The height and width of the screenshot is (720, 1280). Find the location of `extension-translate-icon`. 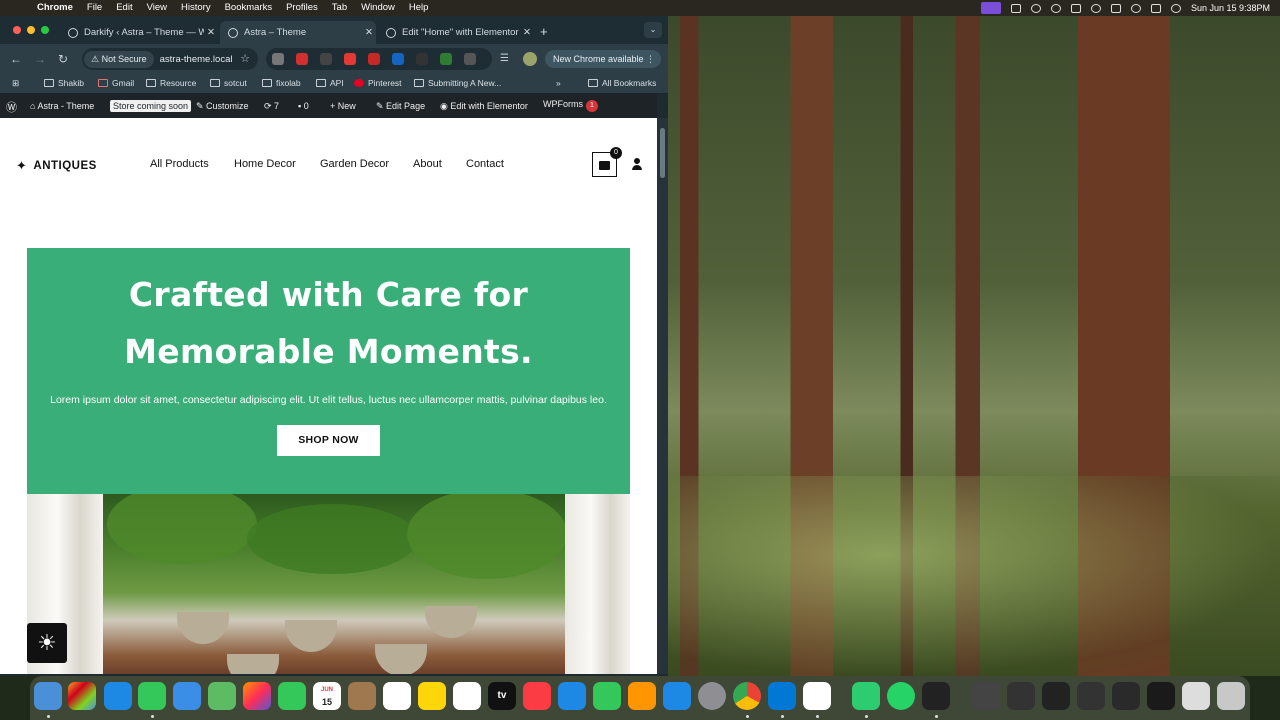

extension-translate-icon is located at coordinates (398, 59).